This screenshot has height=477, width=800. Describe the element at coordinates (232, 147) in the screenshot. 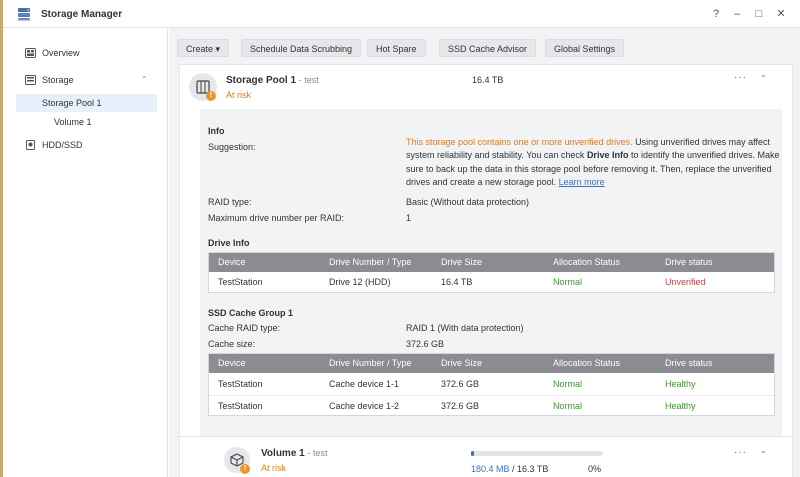

I see `suggestion-label: Suggestion:` at that location.